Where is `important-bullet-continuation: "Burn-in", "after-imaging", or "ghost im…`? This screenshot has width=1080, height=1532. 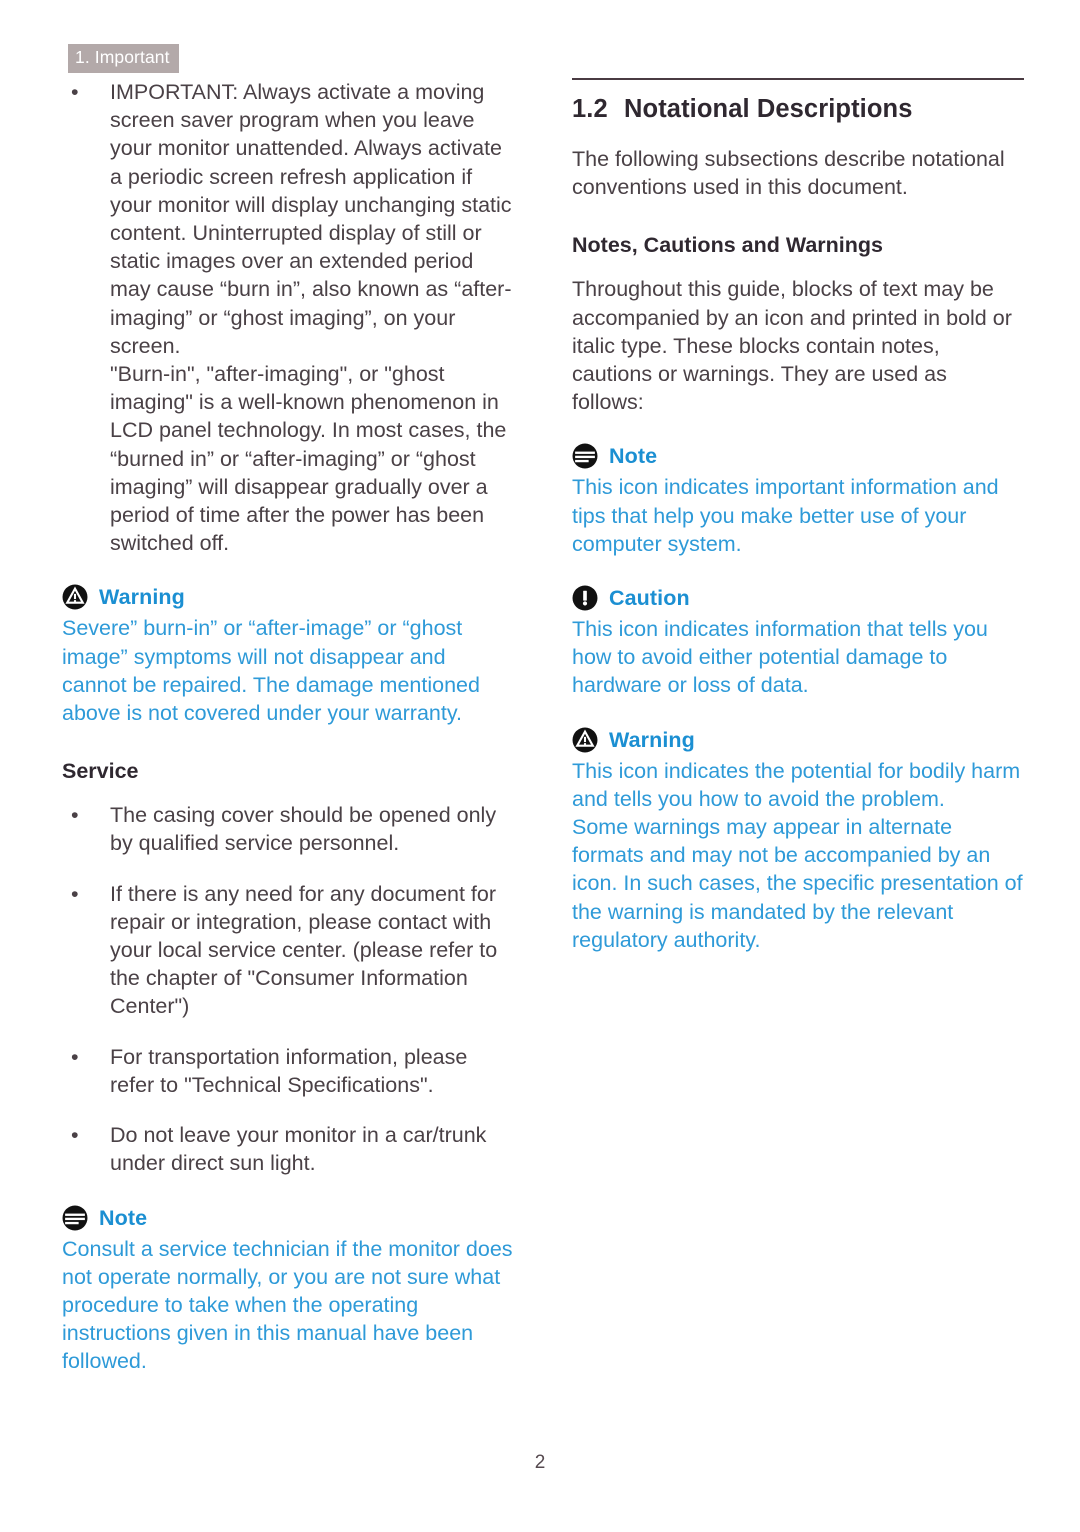
important-bullet-continuation: "Burn-in", "after-imaging", or "ghost im… is located at coordinates (308, 459).